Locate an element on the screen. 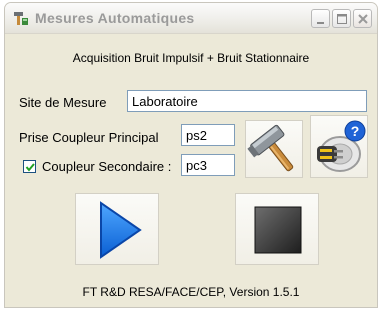  principal-label: Prise Coupleur Principal is located at coordinates (89, 137).